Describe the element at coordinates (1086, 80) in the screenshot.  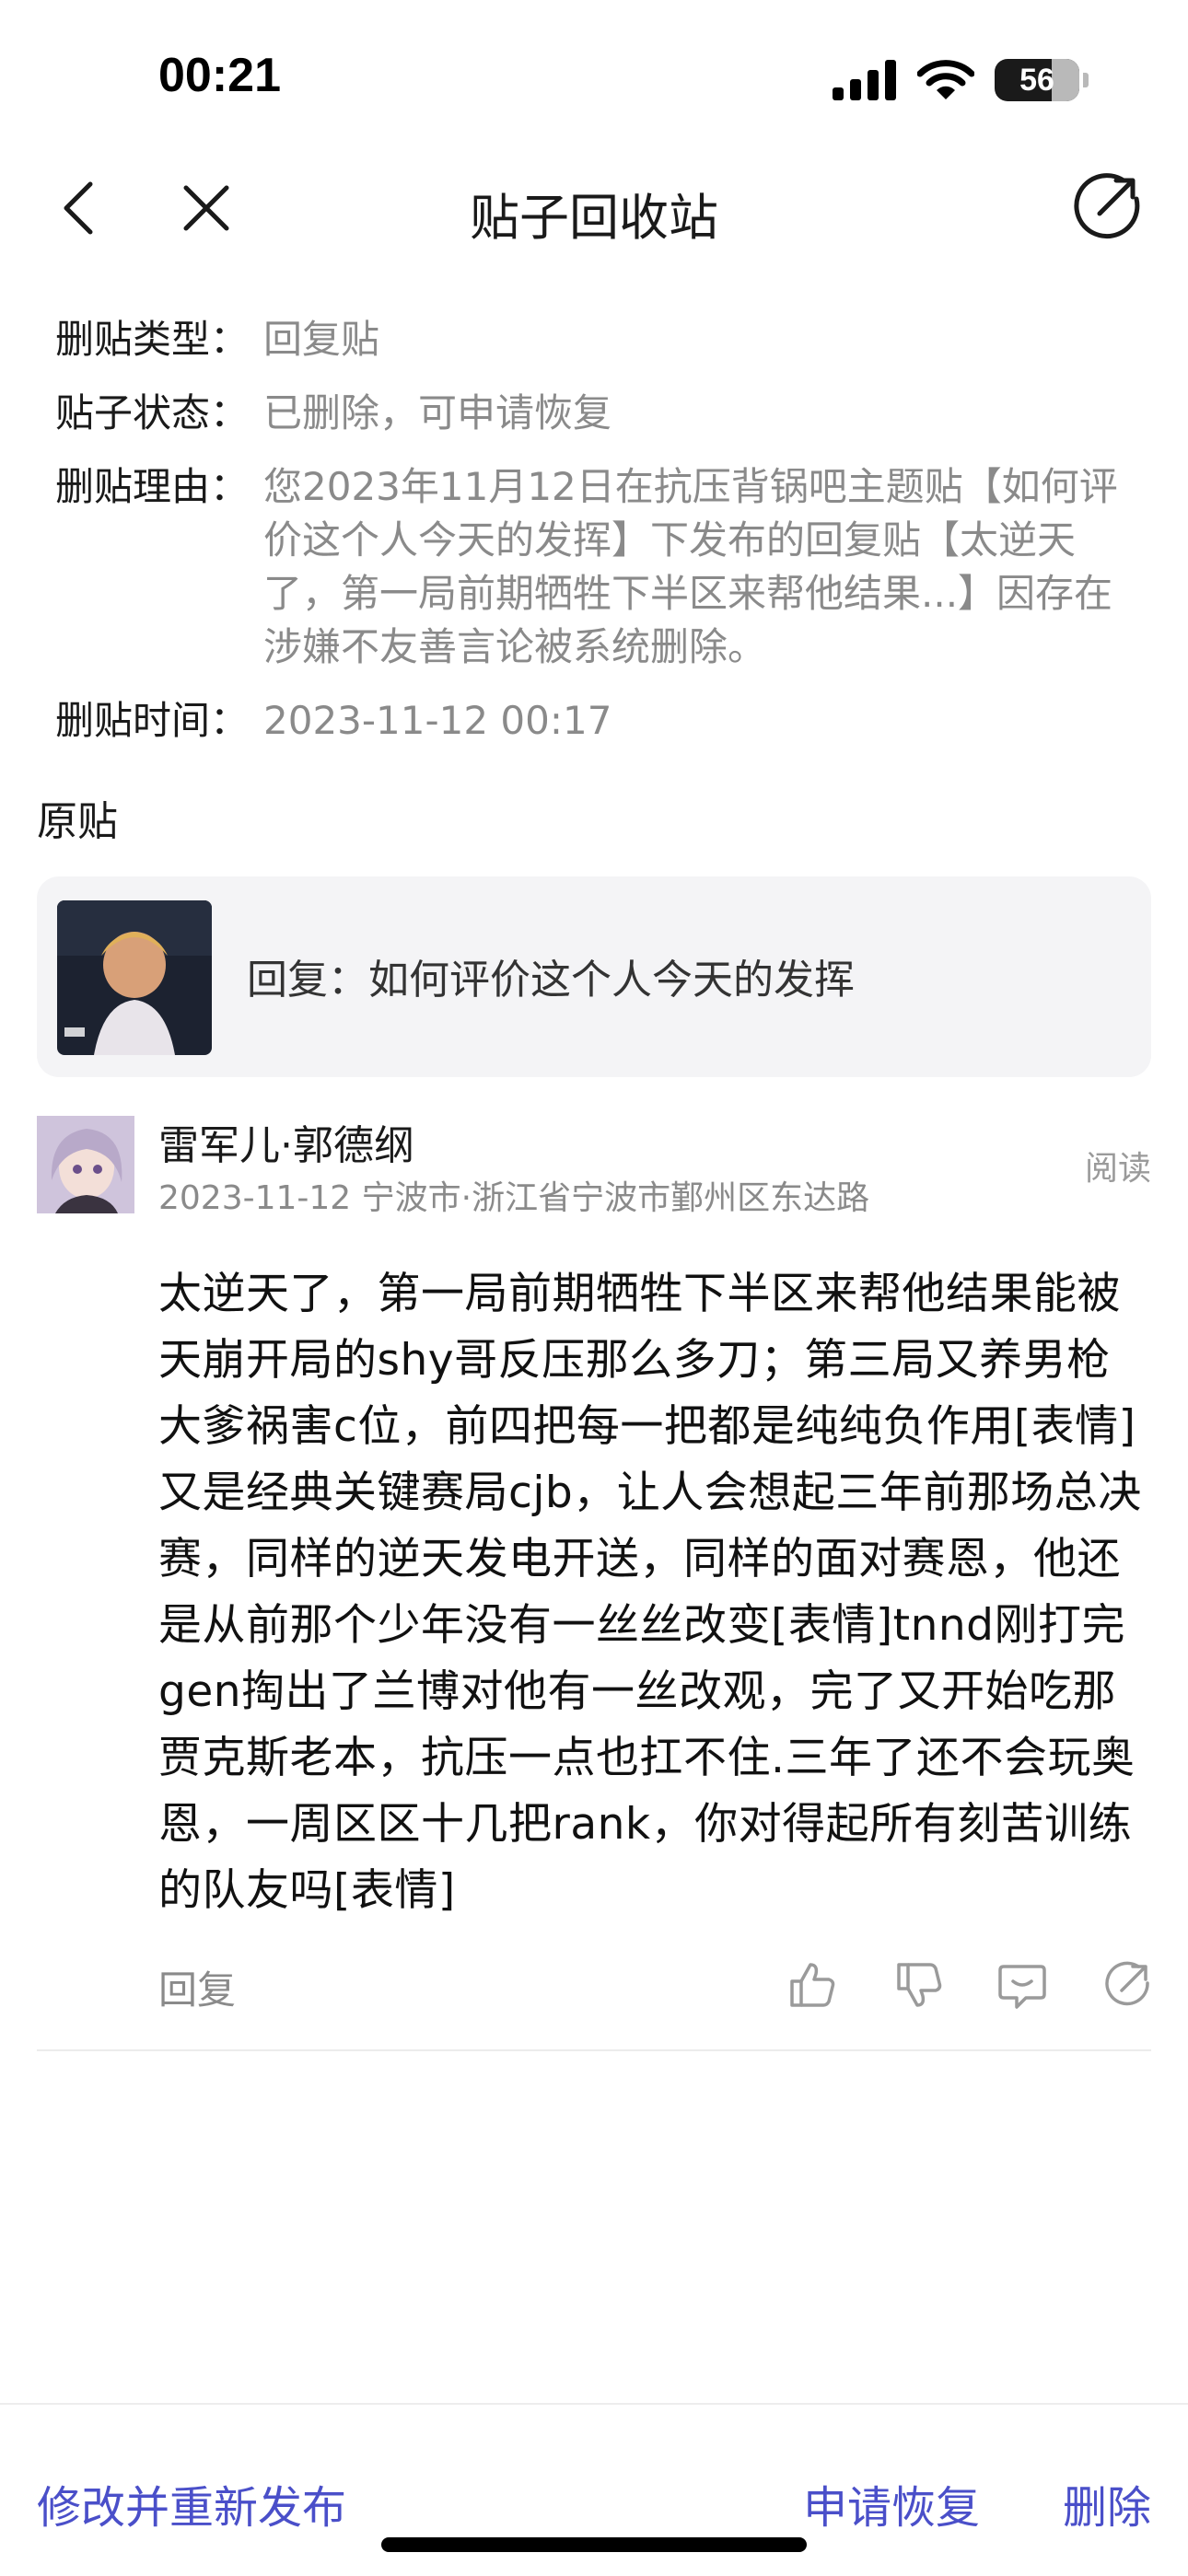
I see `battery-tip` at that location.